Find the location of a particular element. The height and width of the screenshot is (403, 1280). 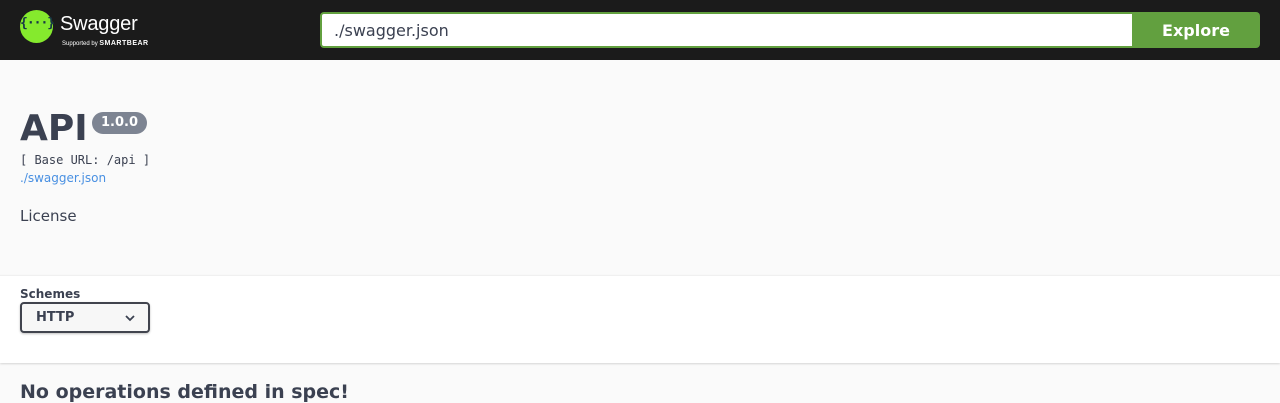

logo-sub-small: Supported by is located at coordinates (80, 44).